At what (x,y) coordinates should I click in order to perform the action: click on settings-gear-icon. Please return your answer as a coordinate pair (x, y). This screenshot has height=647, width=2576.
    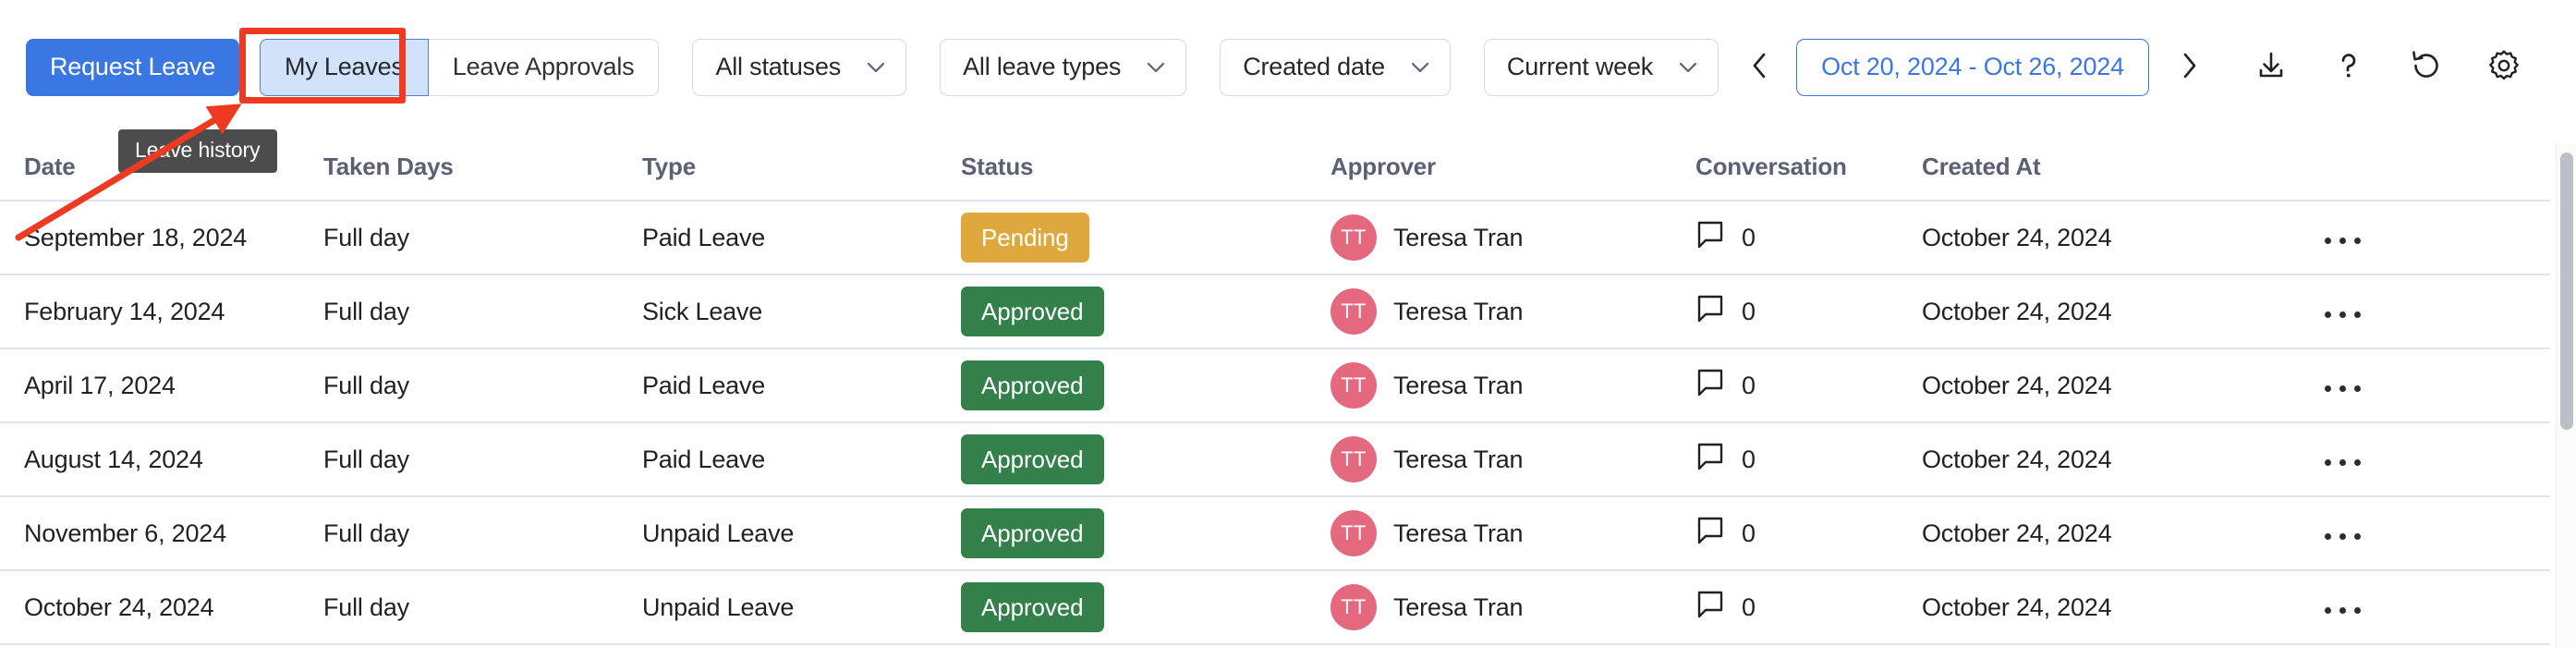
    Looking at the image, I should click on (2503, 67).